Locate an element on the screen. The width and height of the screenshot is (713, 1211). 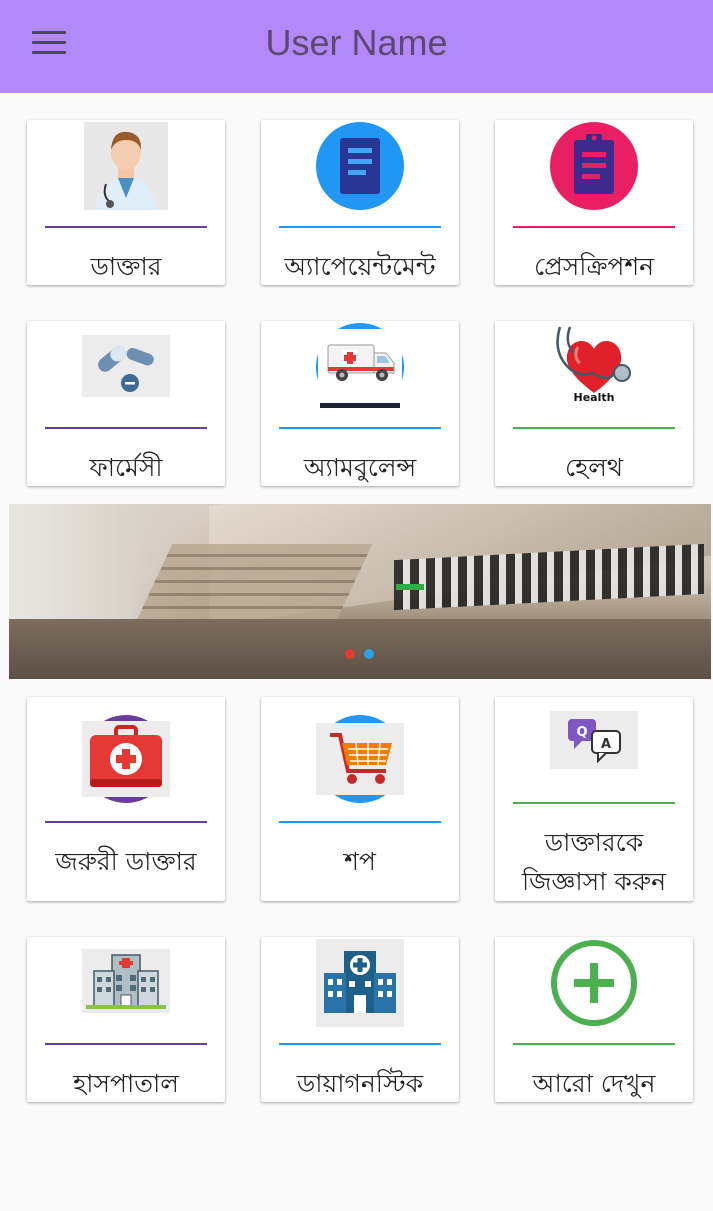
menu-card-health: Health হেলথ is located at coordinates (594, 403).